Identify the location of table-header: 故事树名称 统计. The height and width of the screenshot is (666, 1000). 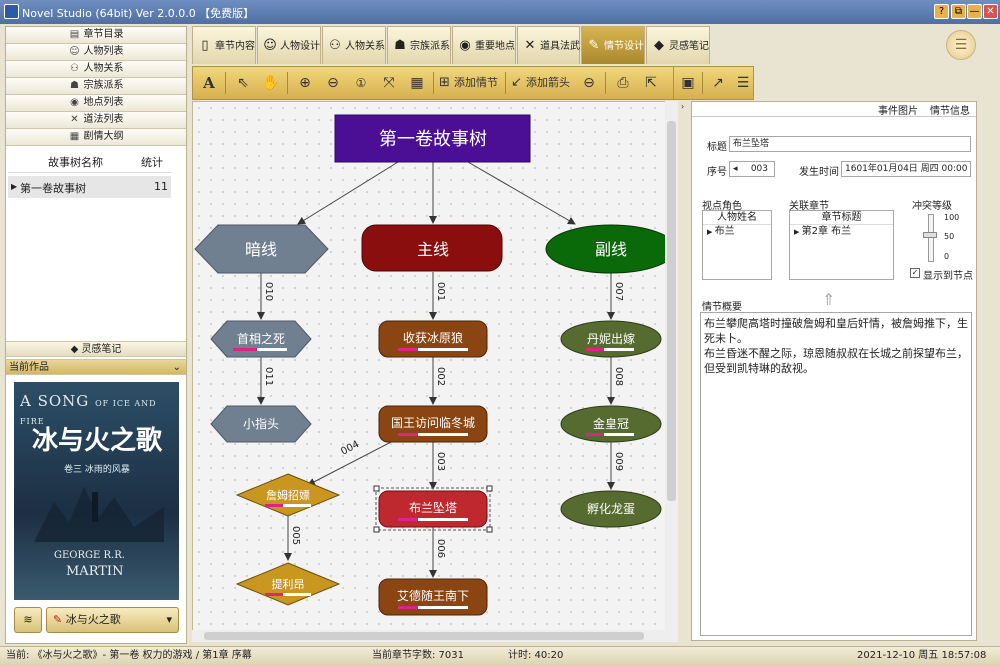
(89, 161).